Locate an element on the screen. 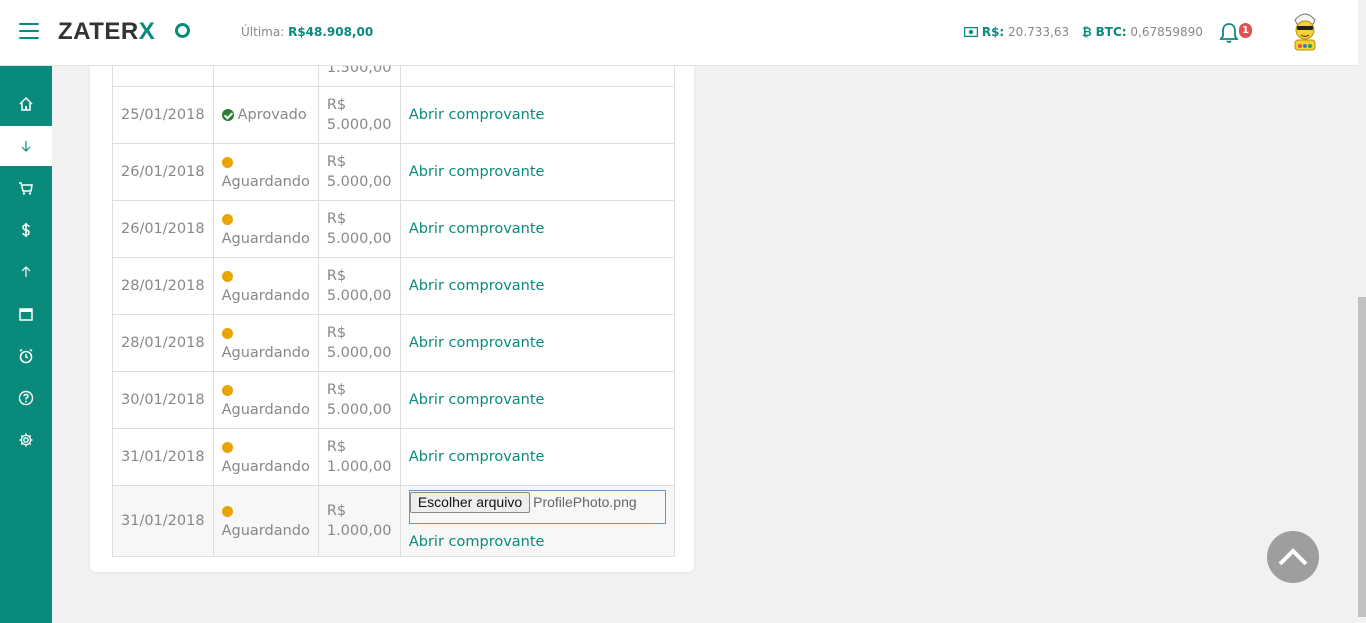 The width and height of the screenshot is (1366, 623). btc-balance-value: 0,67859890 is located at coordinates (1166, 32).